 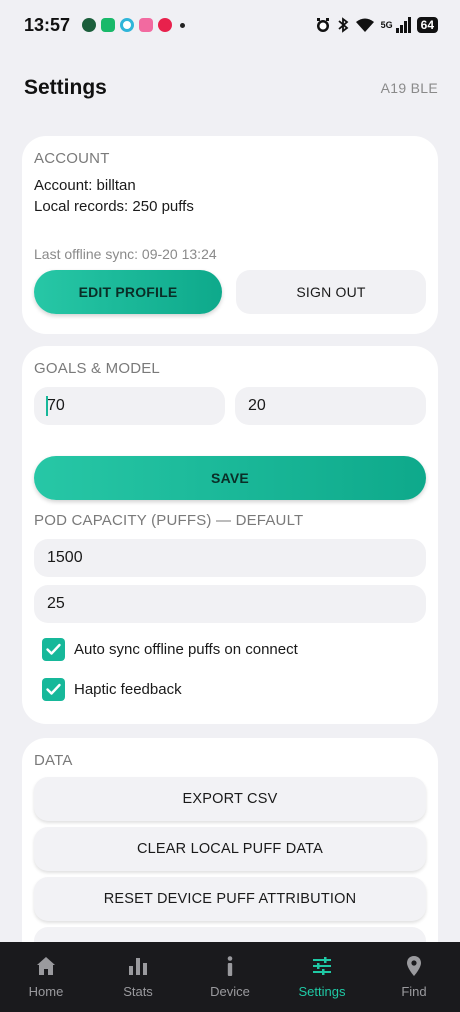 I want to click on page-title: Settings, so click(x=65, y=87).